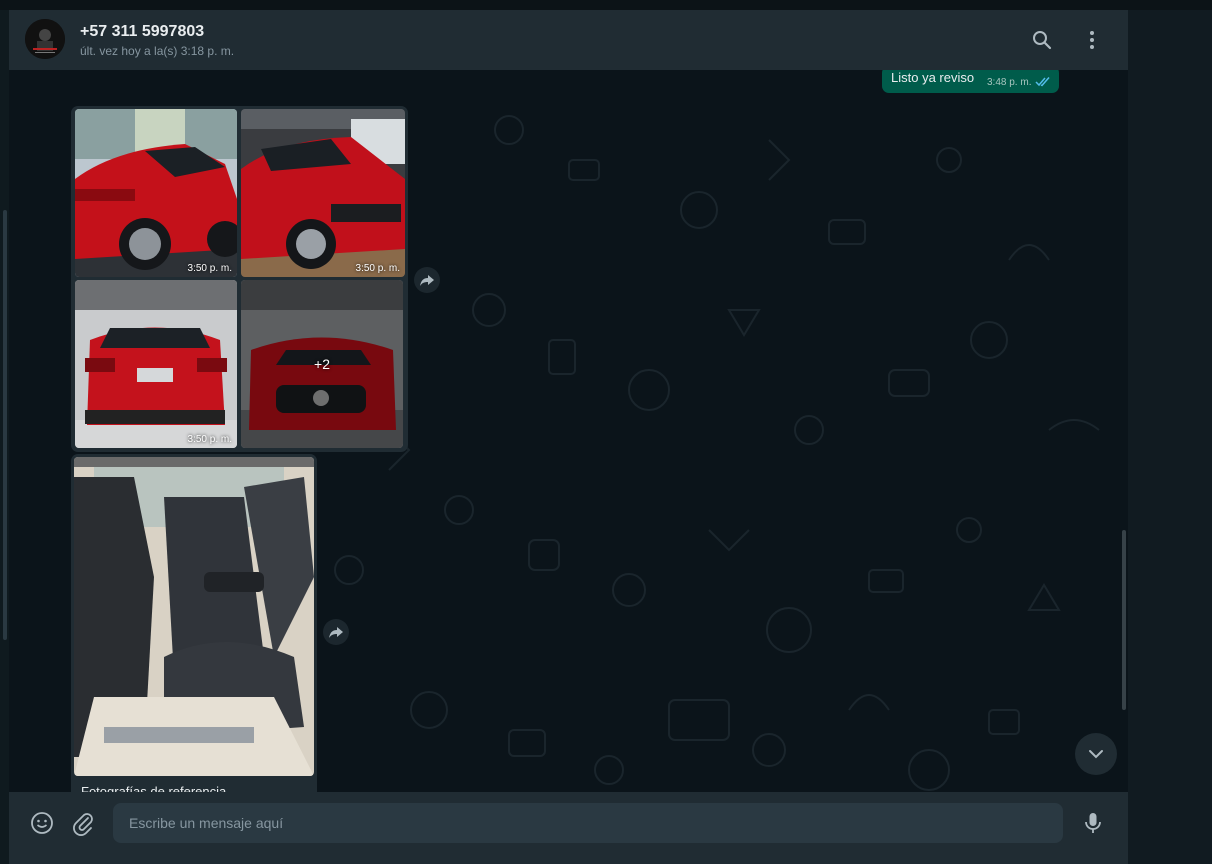 This screenshot has width=1212, height=864. Describe the element at coordinates (1093, 823) in the screenshot. I see `microphone-icon` at that location.